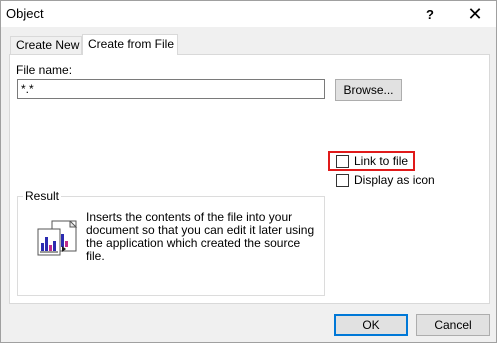  I want to click on document-chart-icon, so click(57, 238).